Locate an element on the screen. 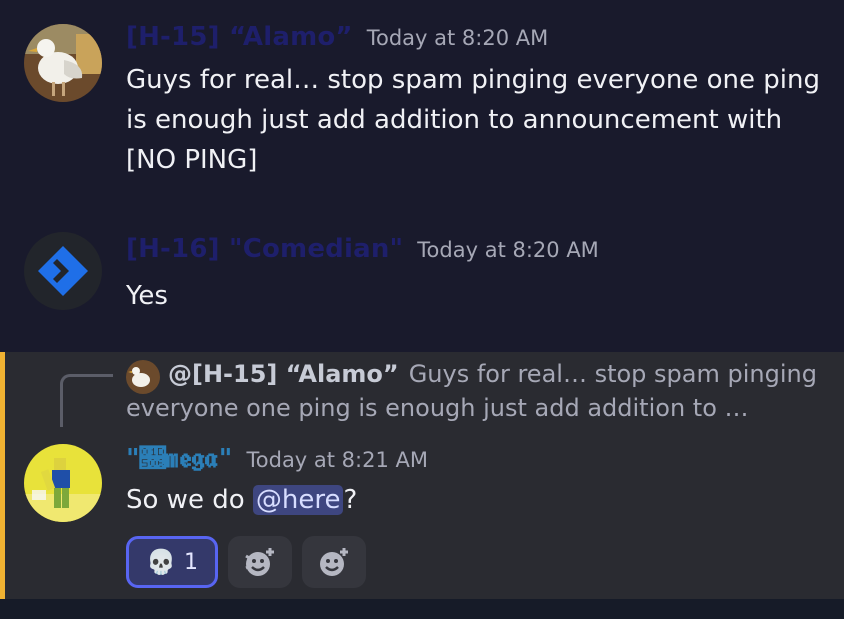 The height and width of the screenshot is (619, 844). skull-reaction-button: 💀 1 is located at coordinates (172, 562).